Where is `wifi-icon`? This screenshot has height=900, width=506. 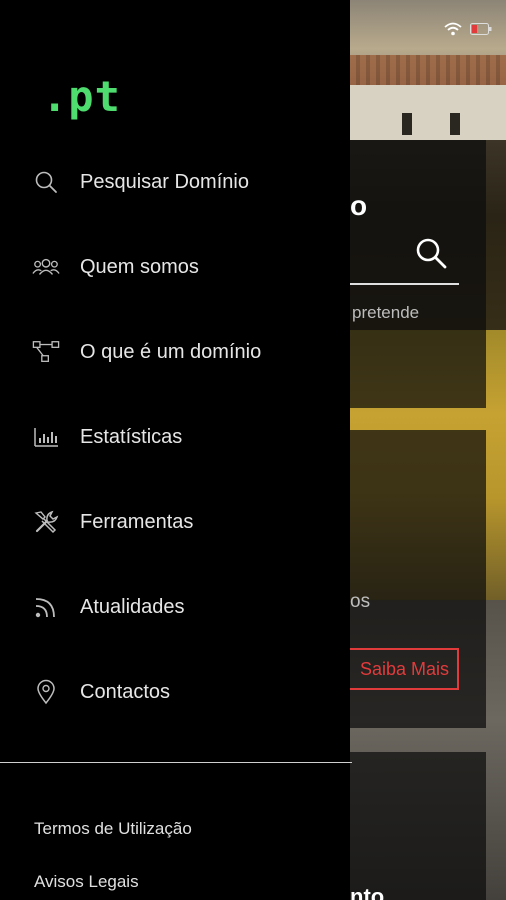 wifi-icon is located at coordinates (453, 29).